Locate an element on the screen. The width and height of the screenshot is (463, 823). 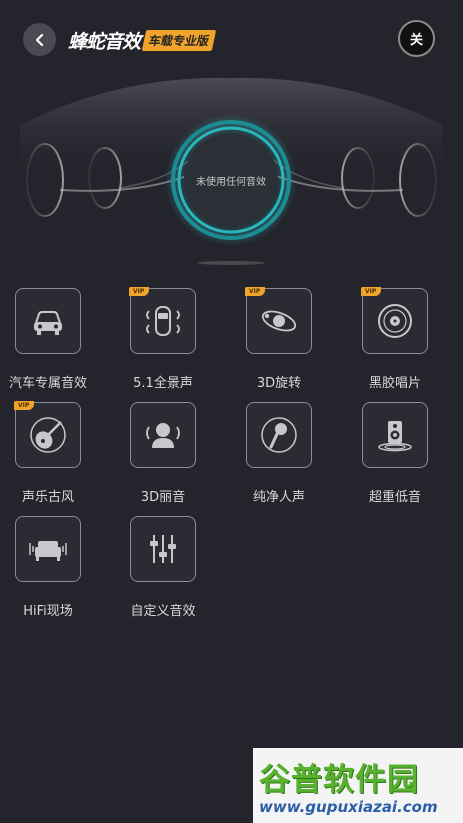
car-icon is located at coordinates (48, 323).